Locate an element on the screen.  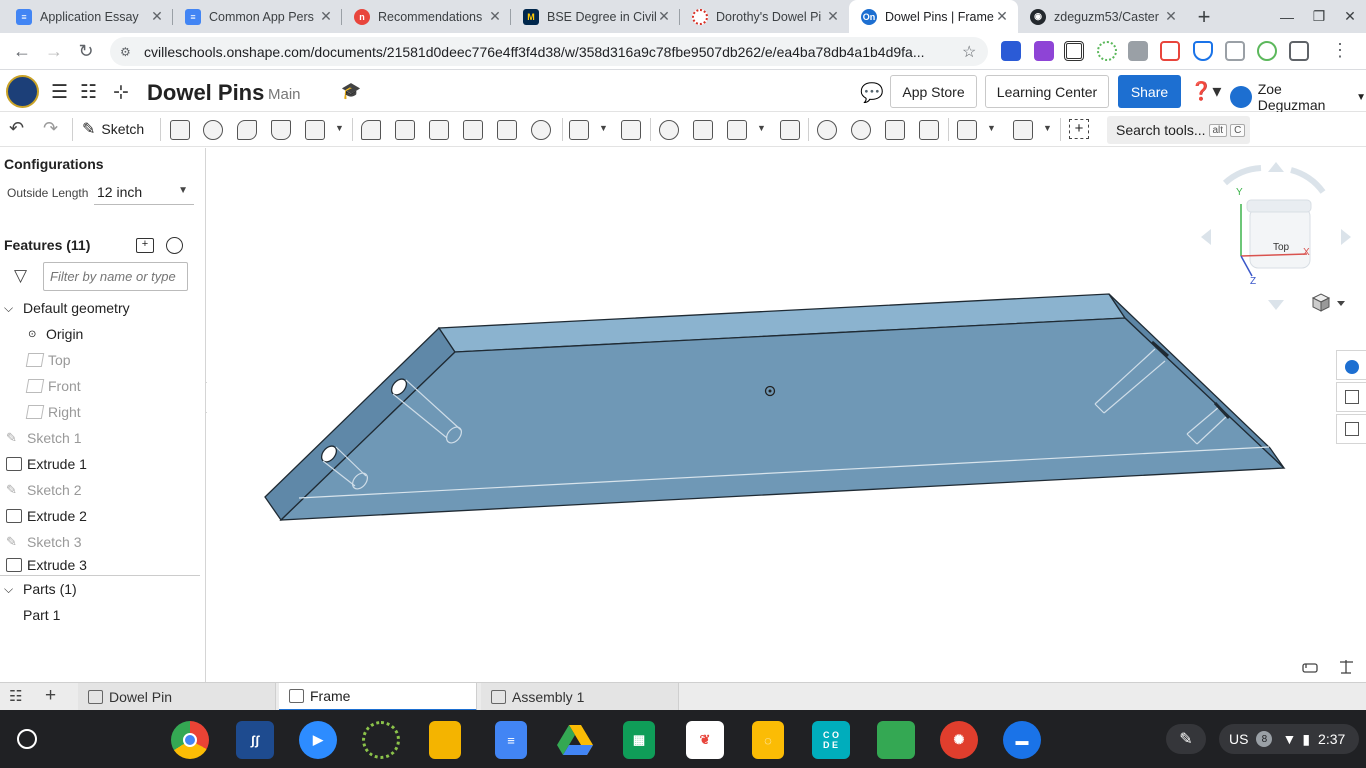
google-slides-icon is located at coordinates (445, 740).